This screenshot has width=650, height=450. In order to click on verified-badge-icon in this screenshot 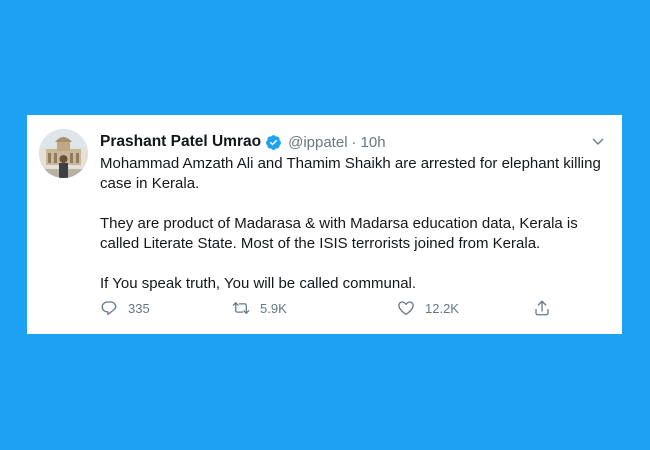, I will do `click(273, 142)`.